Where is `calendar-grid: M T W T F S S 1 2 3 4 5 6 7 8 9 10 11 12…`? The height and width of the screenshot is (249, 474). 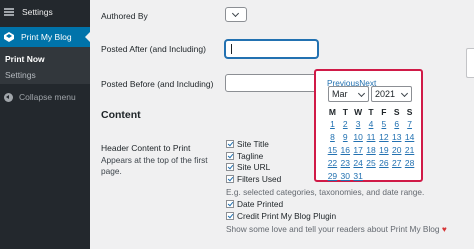
calendar-grid: M T W T F S S 1 2 3 4 5 6 7 8 9 10 11 12… is located at coordinates (371, 144).